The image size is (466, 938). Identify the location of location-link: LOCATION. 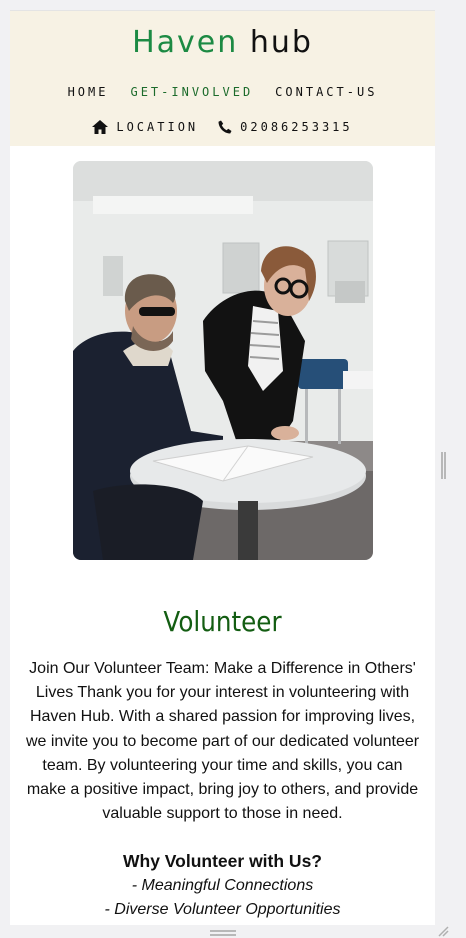
(145, 127).